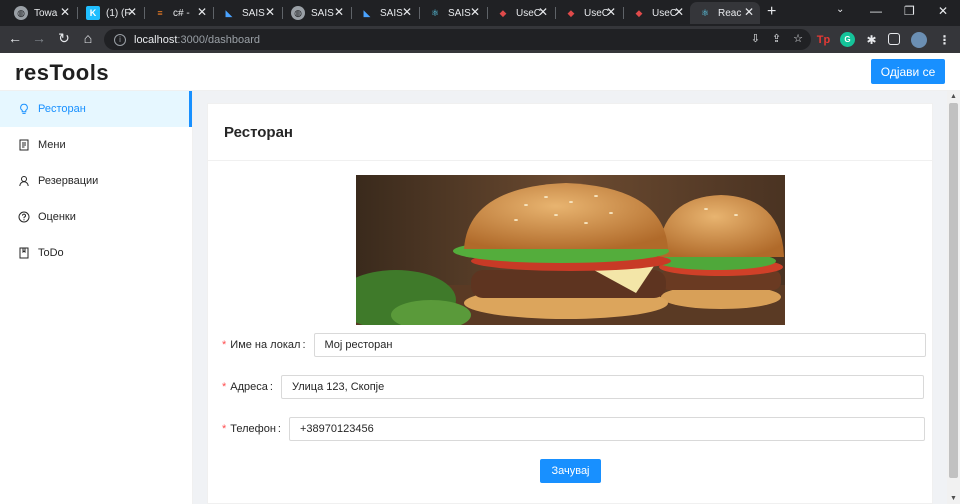 The width and height of the screenshot is (960, 504). What do you see at coordinates (480, 72) in the screenshot?
I see `app-header: resTools Одјави се` at bounding box center [480, 72].